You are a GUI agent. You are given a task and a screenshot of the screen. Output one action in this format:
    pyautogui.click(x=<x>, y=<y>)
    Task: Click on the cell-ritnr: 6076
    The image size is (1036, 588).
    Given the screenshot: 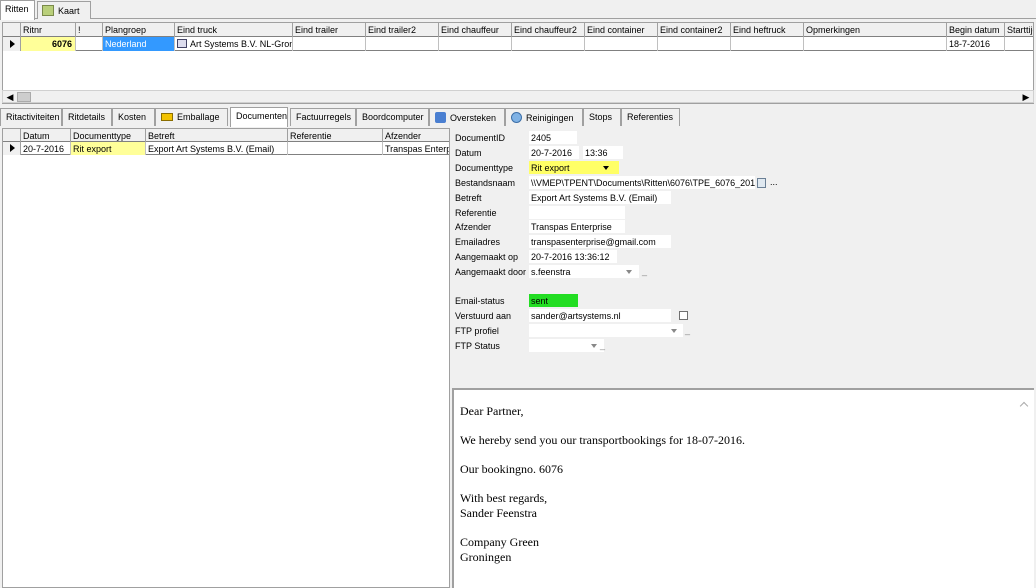 What is the action you would take?
    pyautogui.click(x=48, y=44)
    